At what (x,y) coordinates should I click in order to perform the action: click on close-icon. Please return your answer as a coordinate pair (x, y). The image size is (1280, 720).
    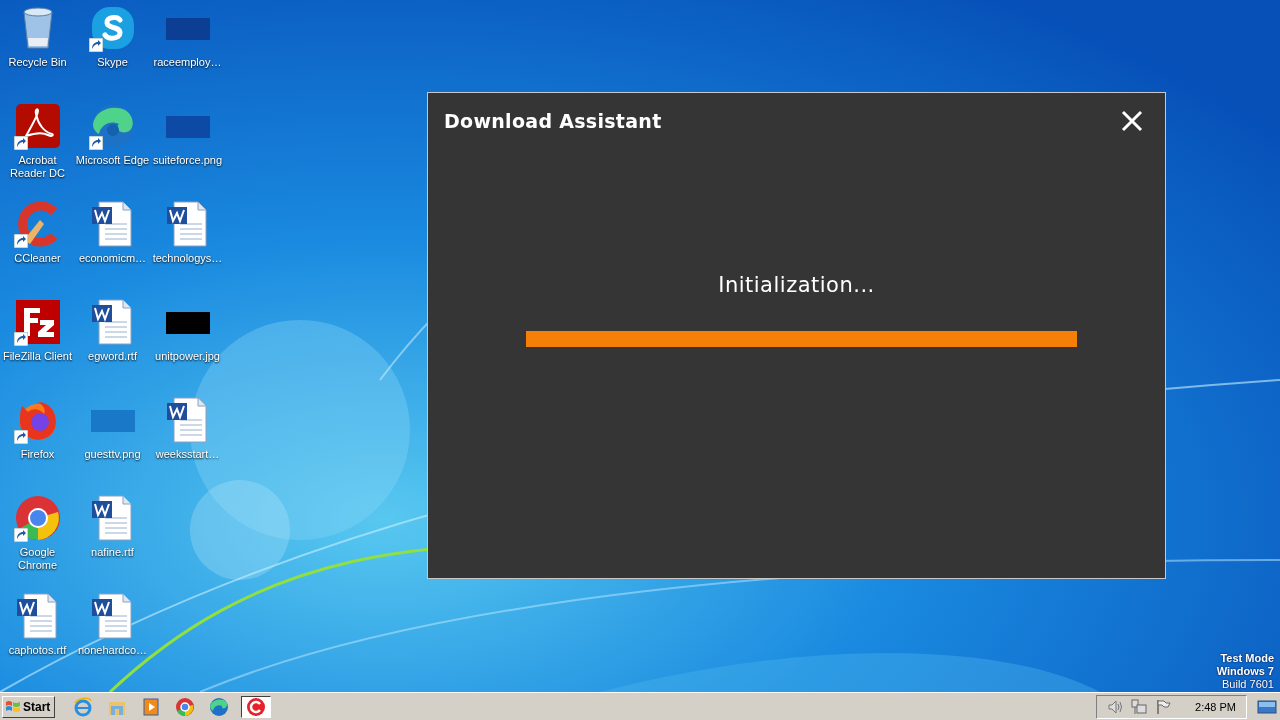
    Looking at the image, I should click on (1132, 121).